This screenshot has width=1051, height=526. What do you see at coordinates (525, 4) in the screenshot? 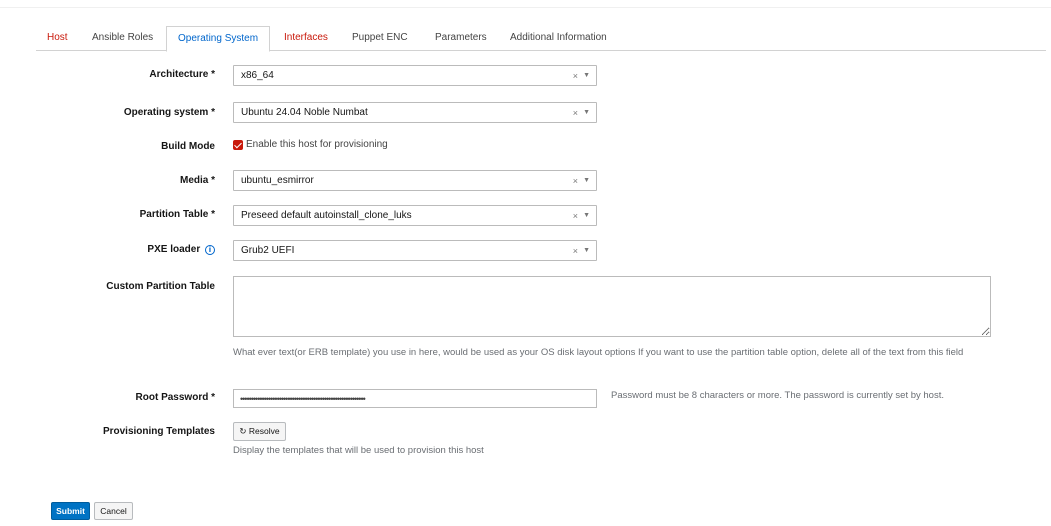
I see `top-strip` at bounding box center [525, 4].